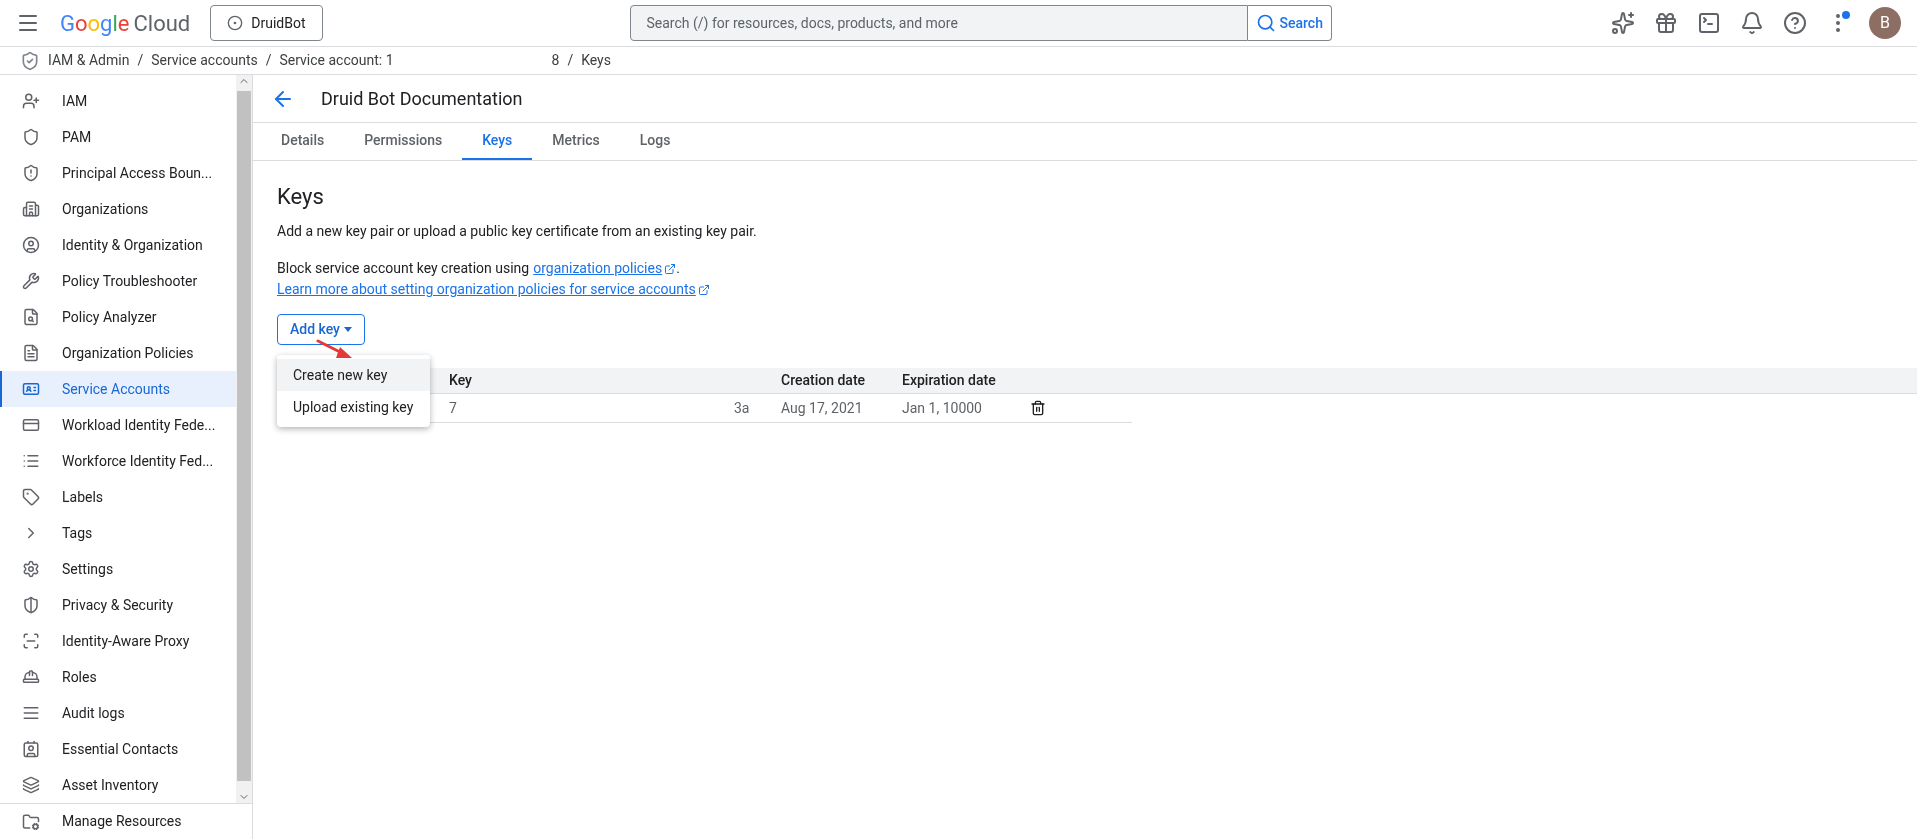 The width and height of the screenshot is (1917, 839). I want to click on person-add-icon, so click(31, 101).